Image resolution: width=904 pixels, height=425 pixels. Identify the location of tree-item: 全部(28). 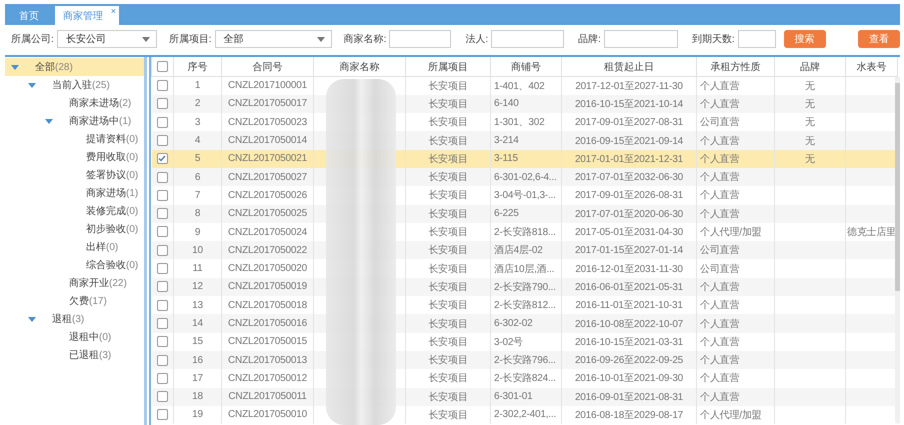
(74, 67).